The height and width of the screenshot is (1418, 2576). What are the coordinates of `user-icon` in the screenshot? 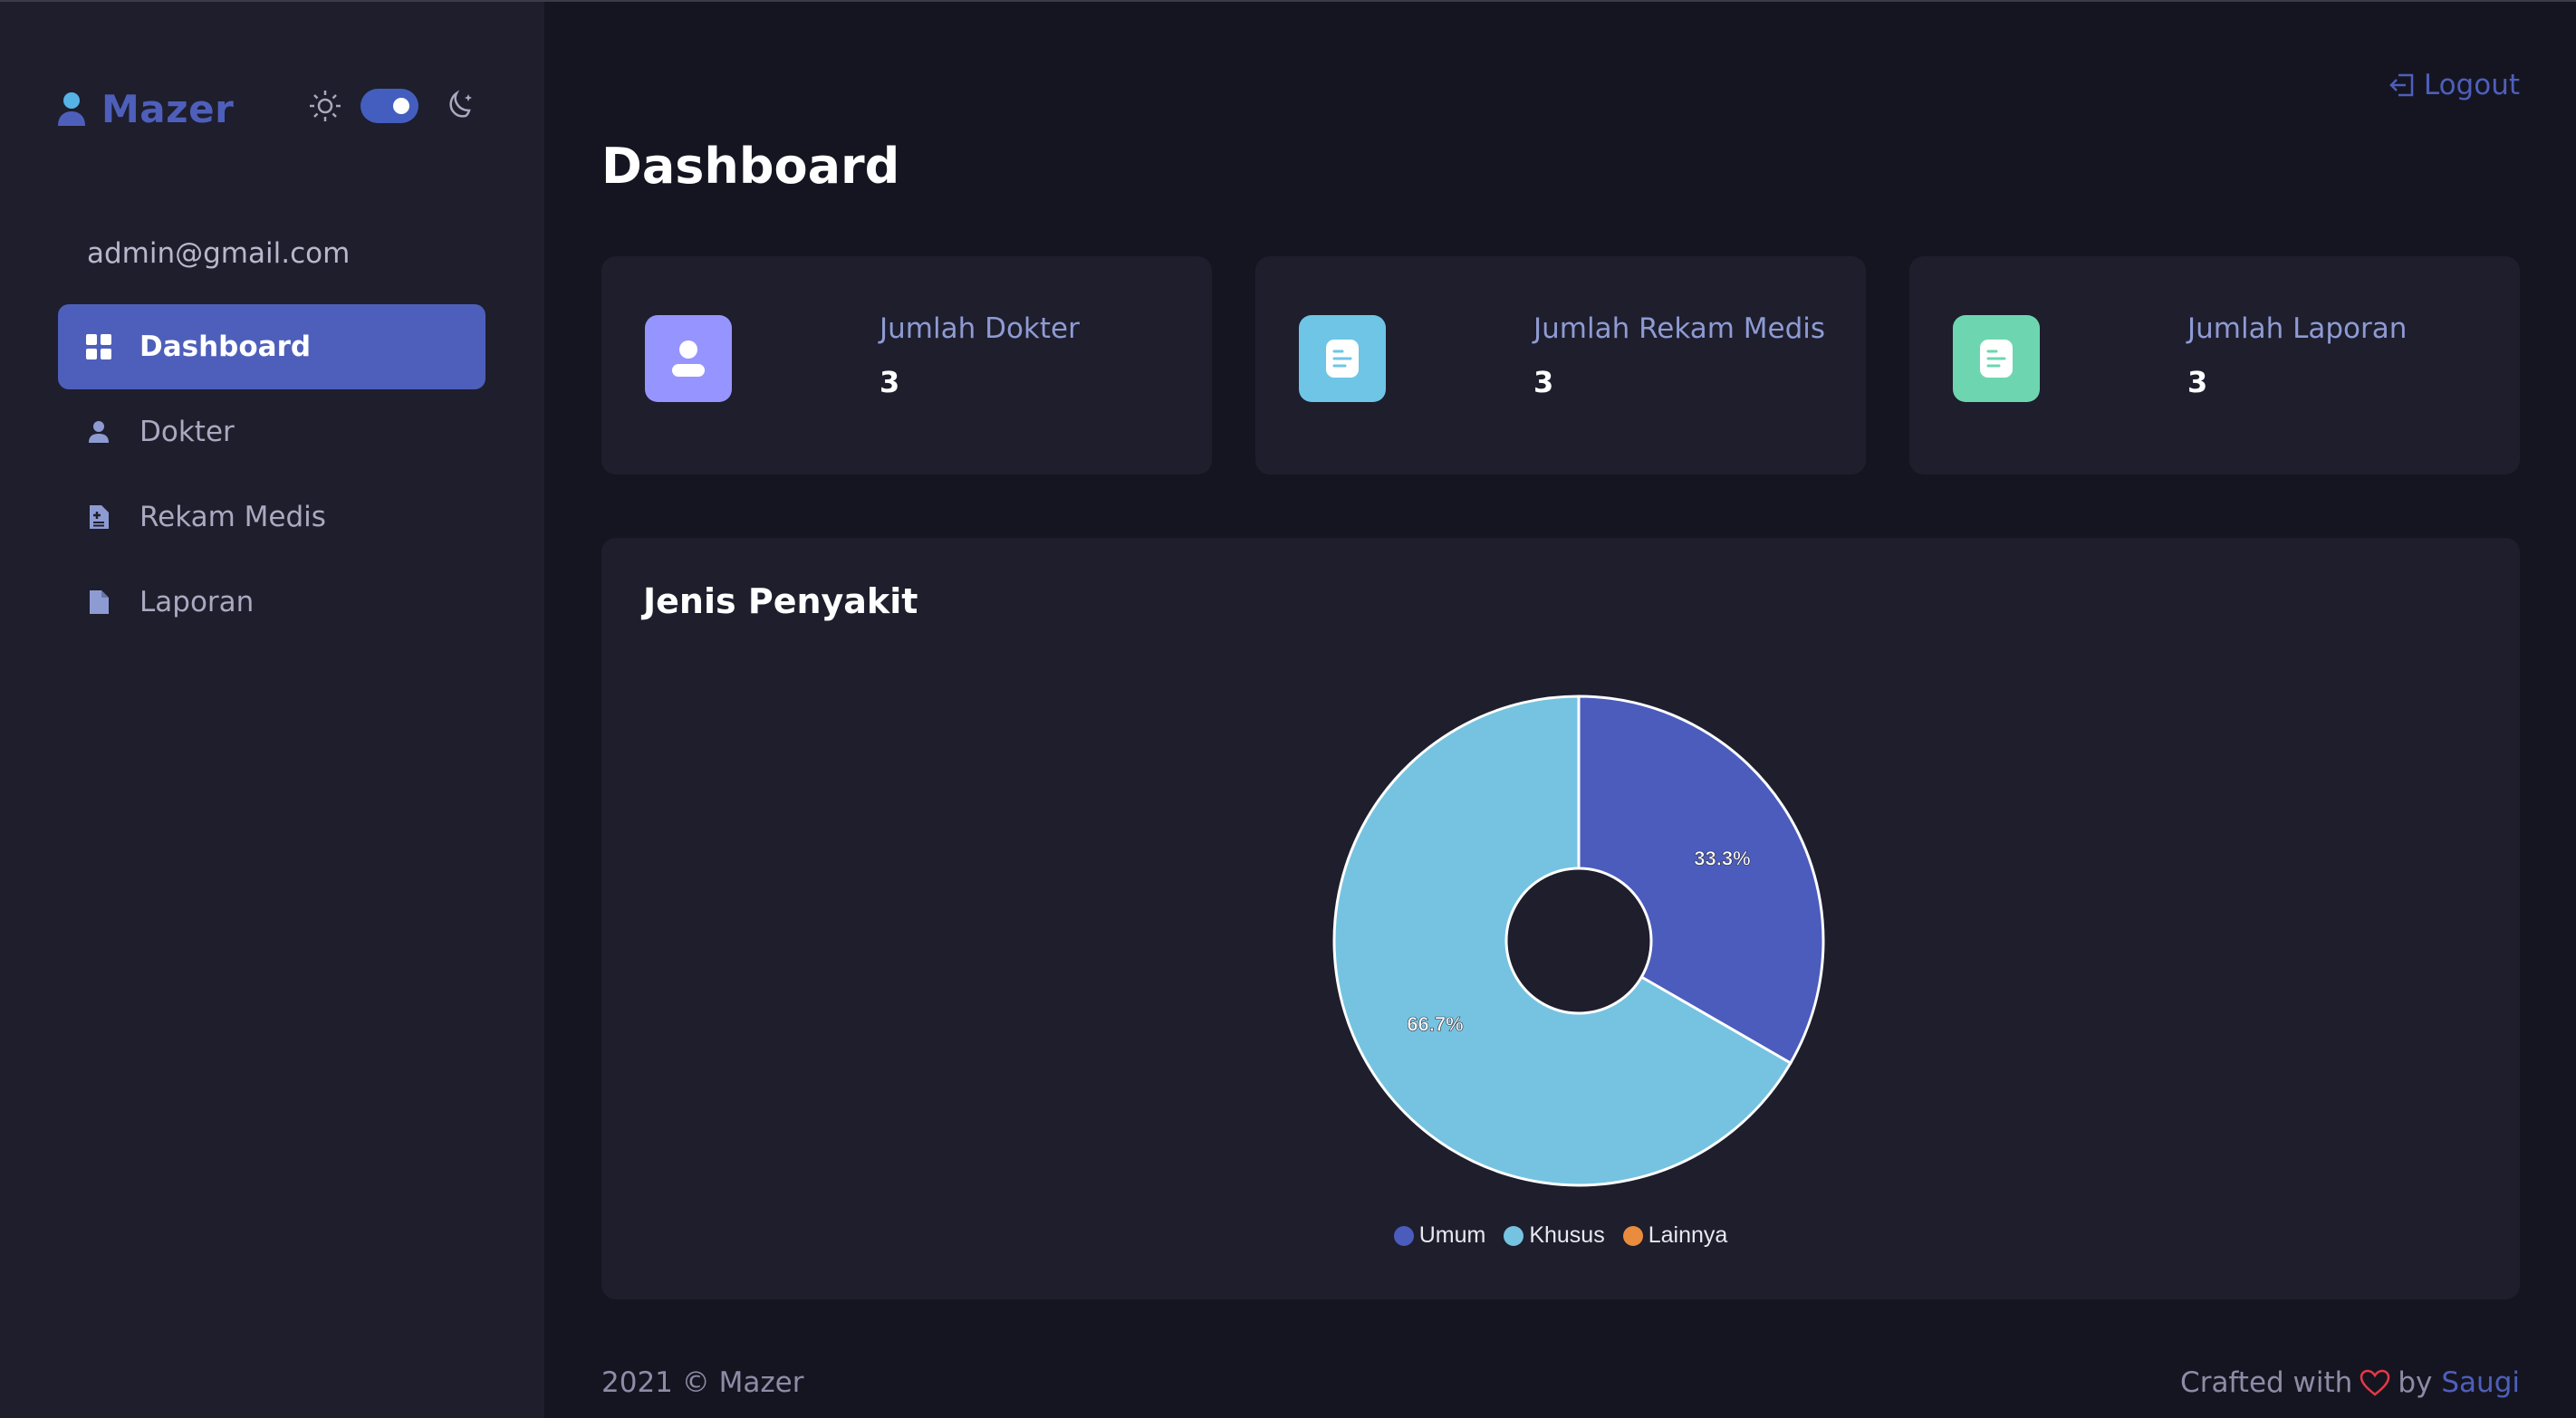 It's located at (71, 108).